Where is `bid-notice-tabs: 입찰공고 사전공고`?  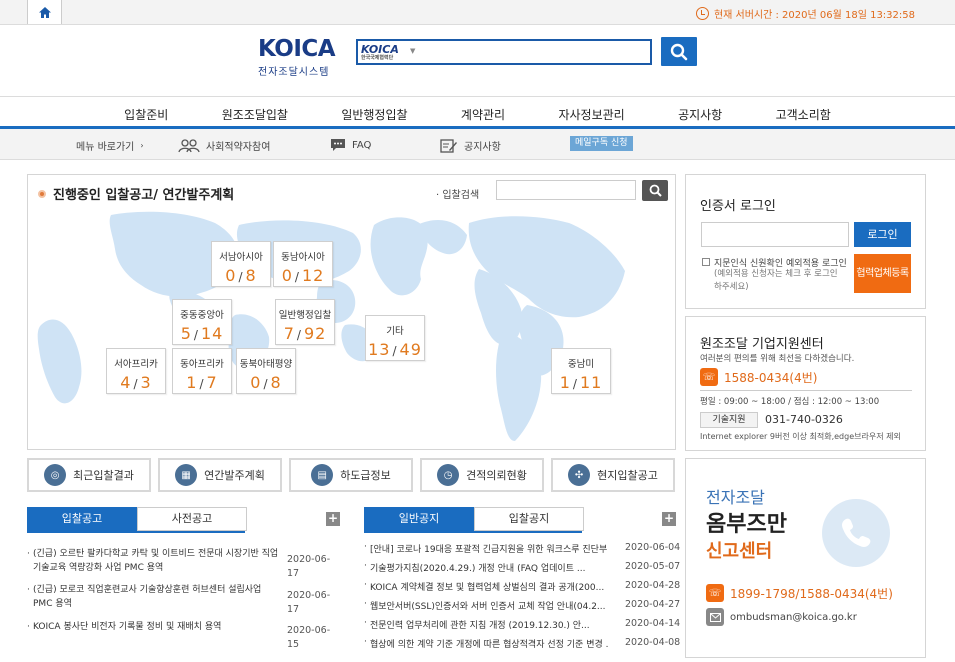 bid-notice-tabs: 입찰공고 사전공고 is located at coordinates (184, 519).